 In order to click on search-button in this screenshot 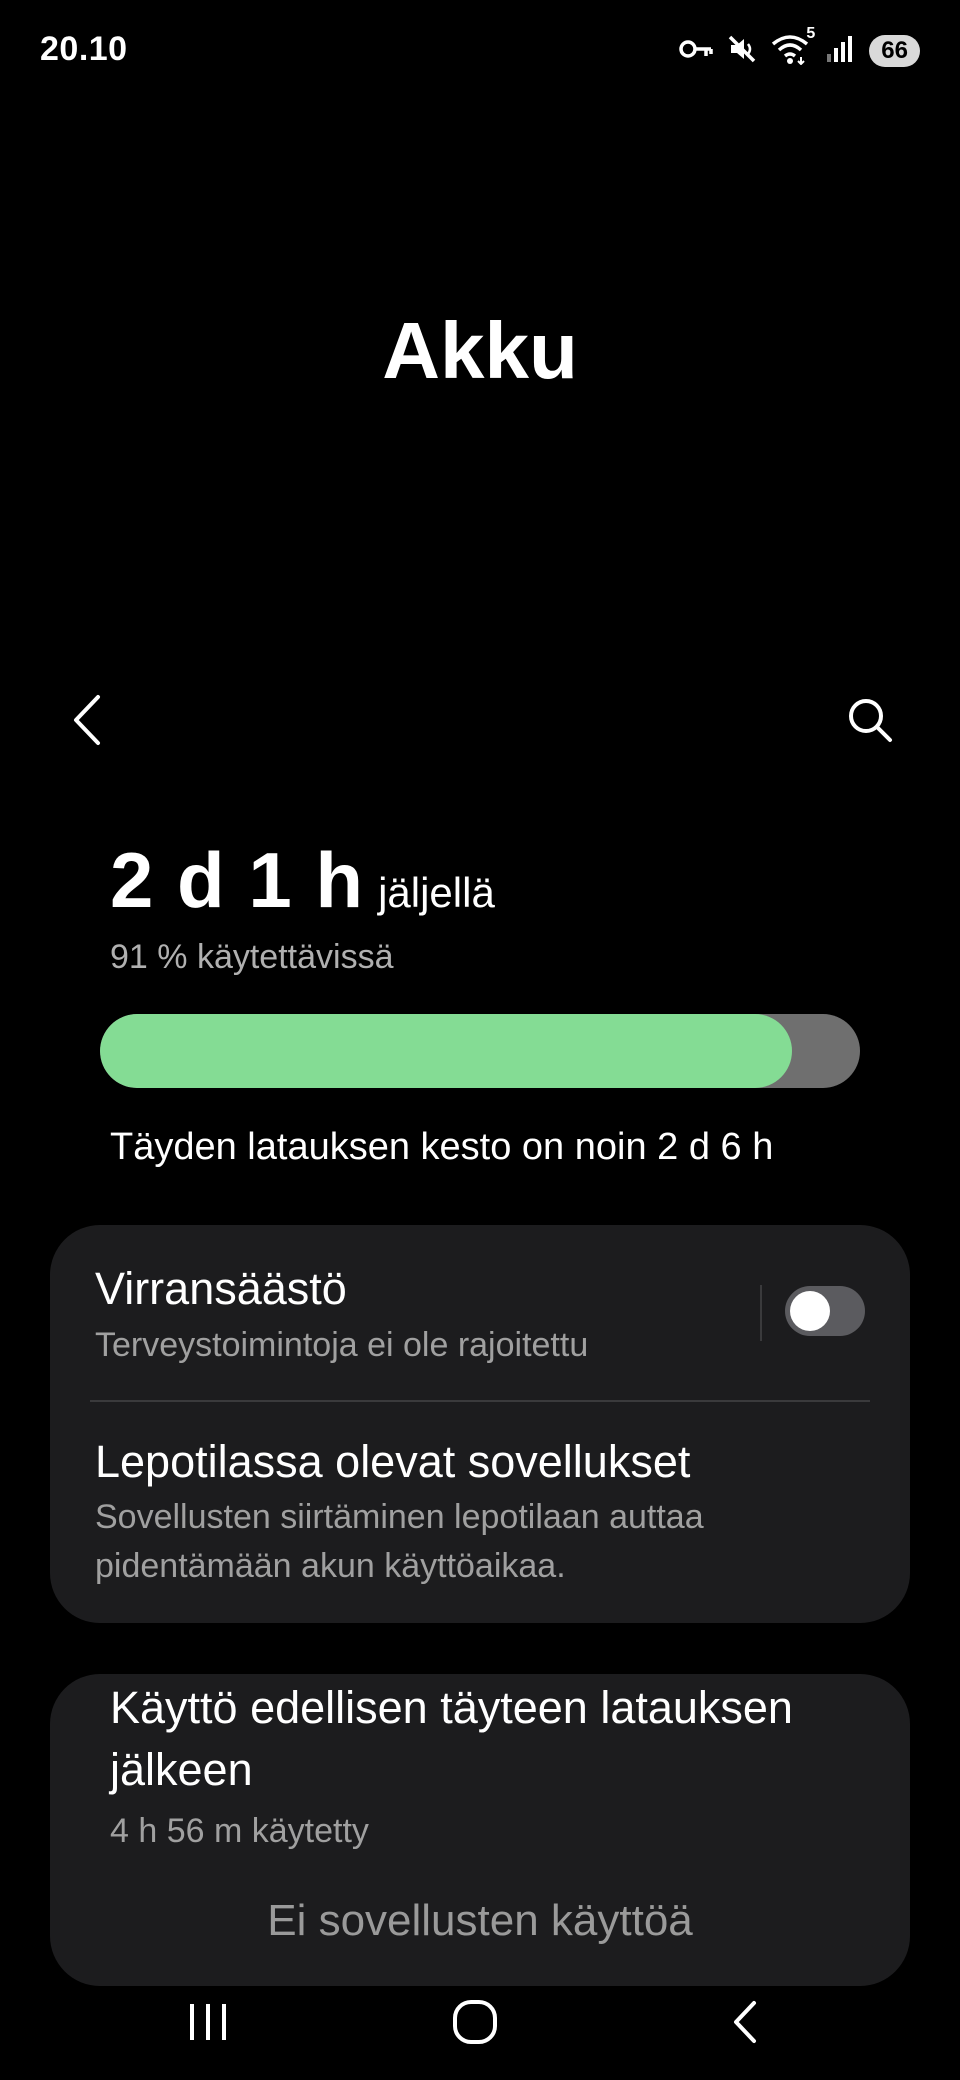, I will do `click(870, 720)`.